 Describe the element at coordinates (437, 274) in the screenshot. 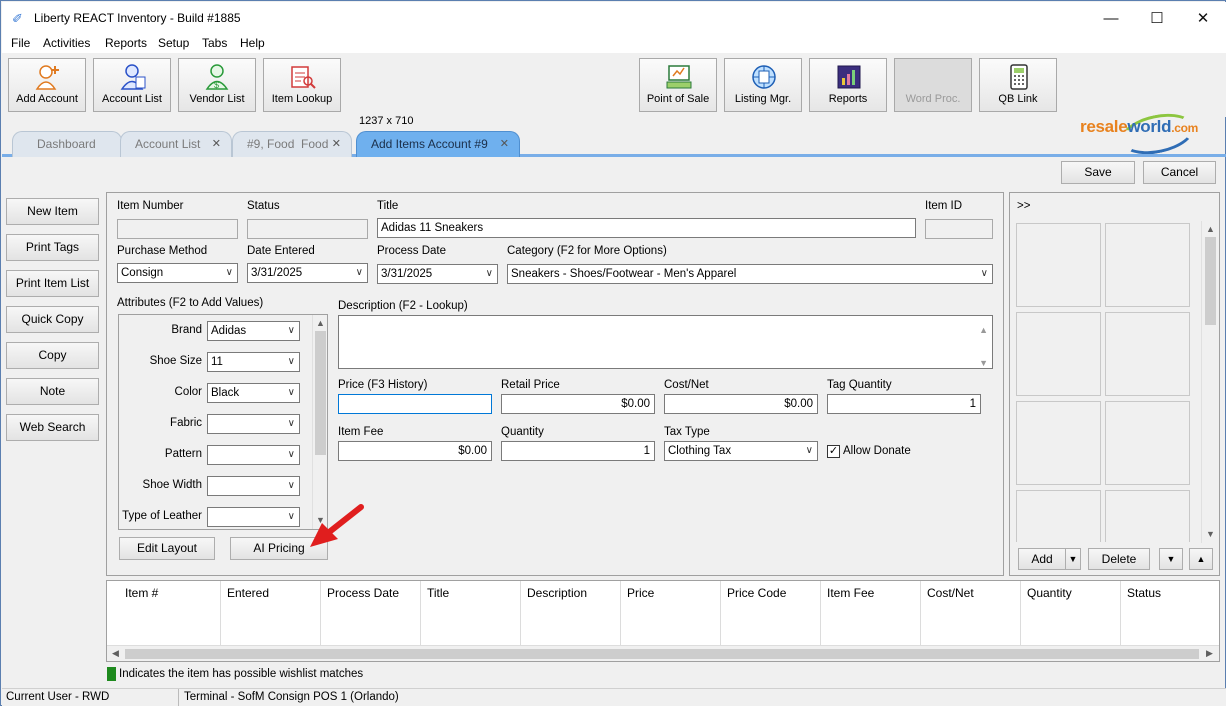

I see `process-date-picker: 3/31/2025 ∨` at that location.